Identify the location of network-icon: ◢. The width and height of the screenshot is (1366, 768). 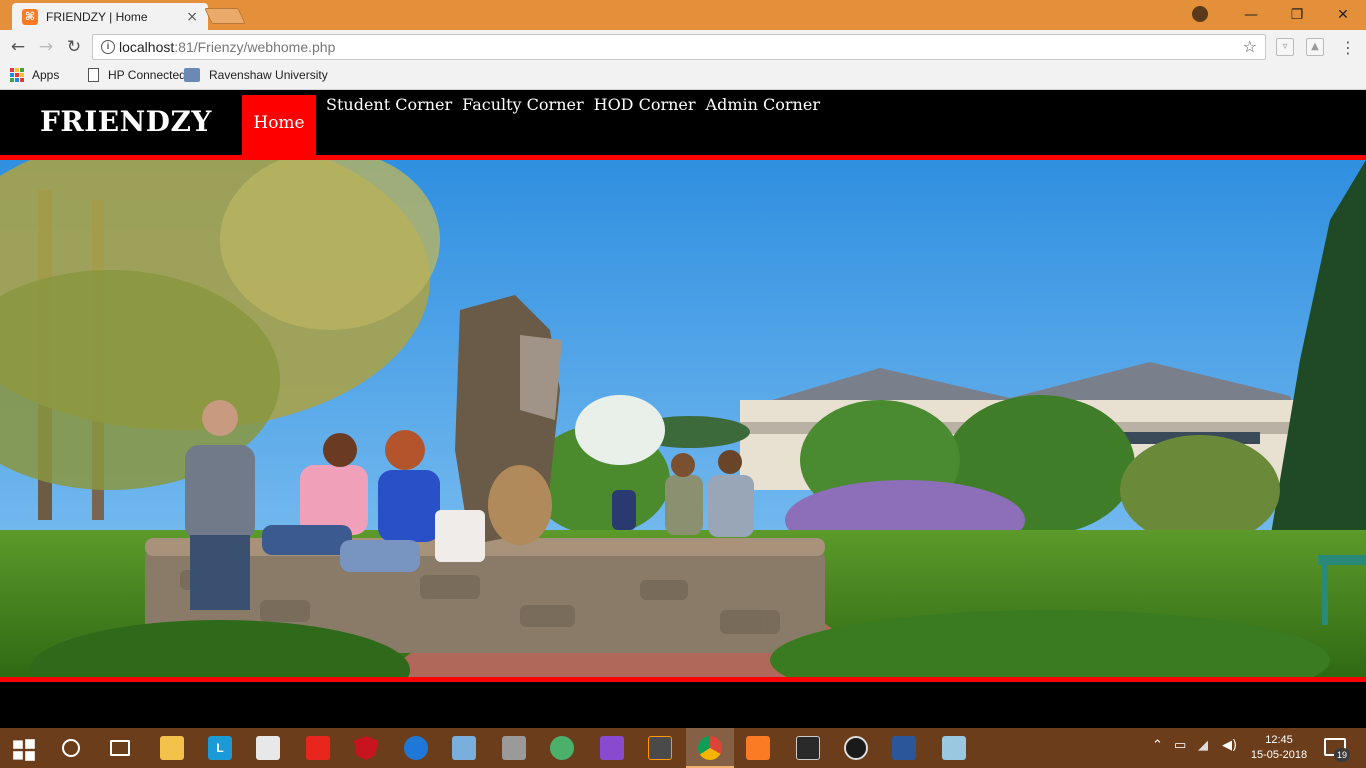
(1203, 745).